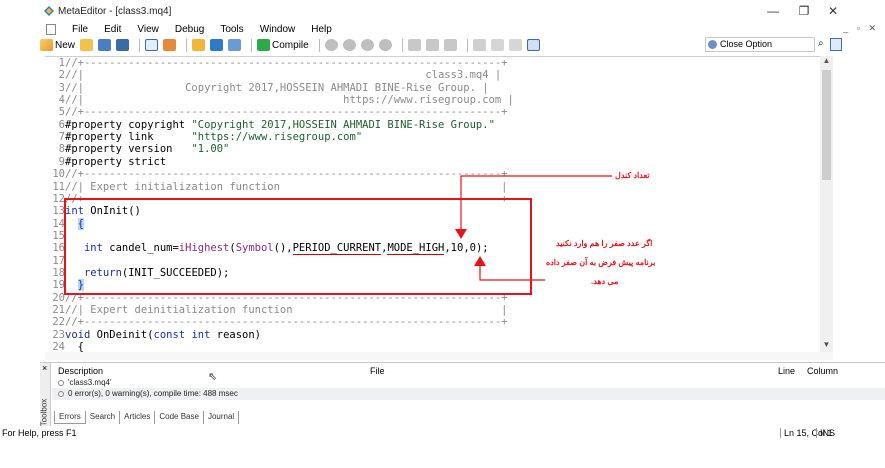 The image size is (885, 468). Describe the element at coordinates (276, 310) in the screenshot. I see `code-line: 21//| Expert deinitialization function |` at that location.